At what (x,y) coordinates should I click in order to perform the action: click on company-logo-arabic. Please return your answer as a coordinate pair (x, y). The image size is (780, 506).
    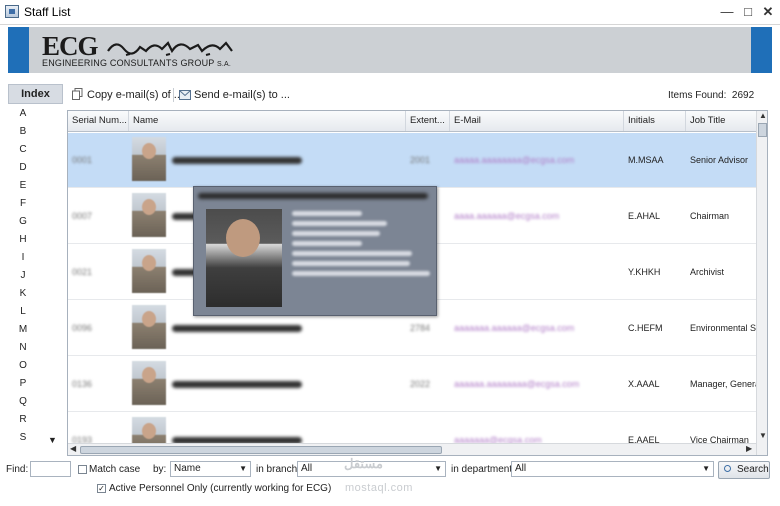
    Looking at the image, I should click on (170, 48).